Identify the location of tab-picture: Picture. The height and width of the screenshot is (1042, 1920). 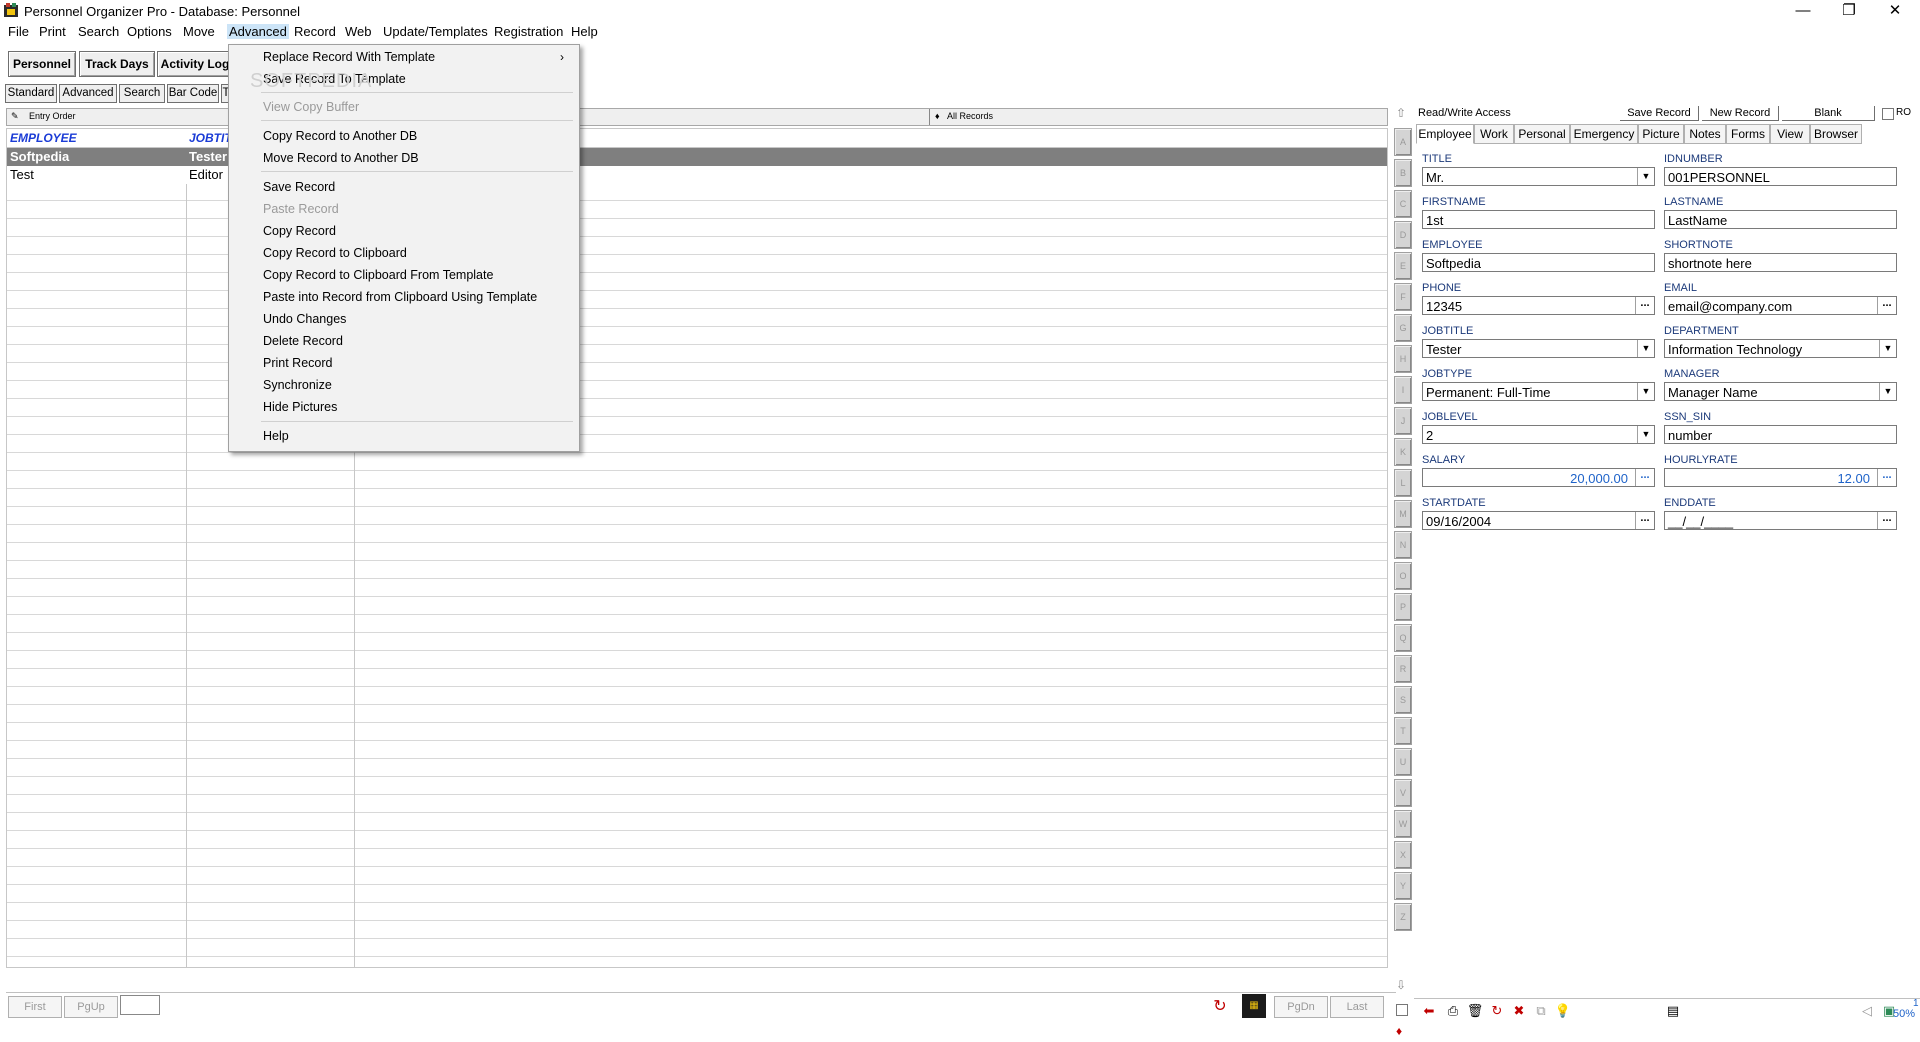
(1661, 134).